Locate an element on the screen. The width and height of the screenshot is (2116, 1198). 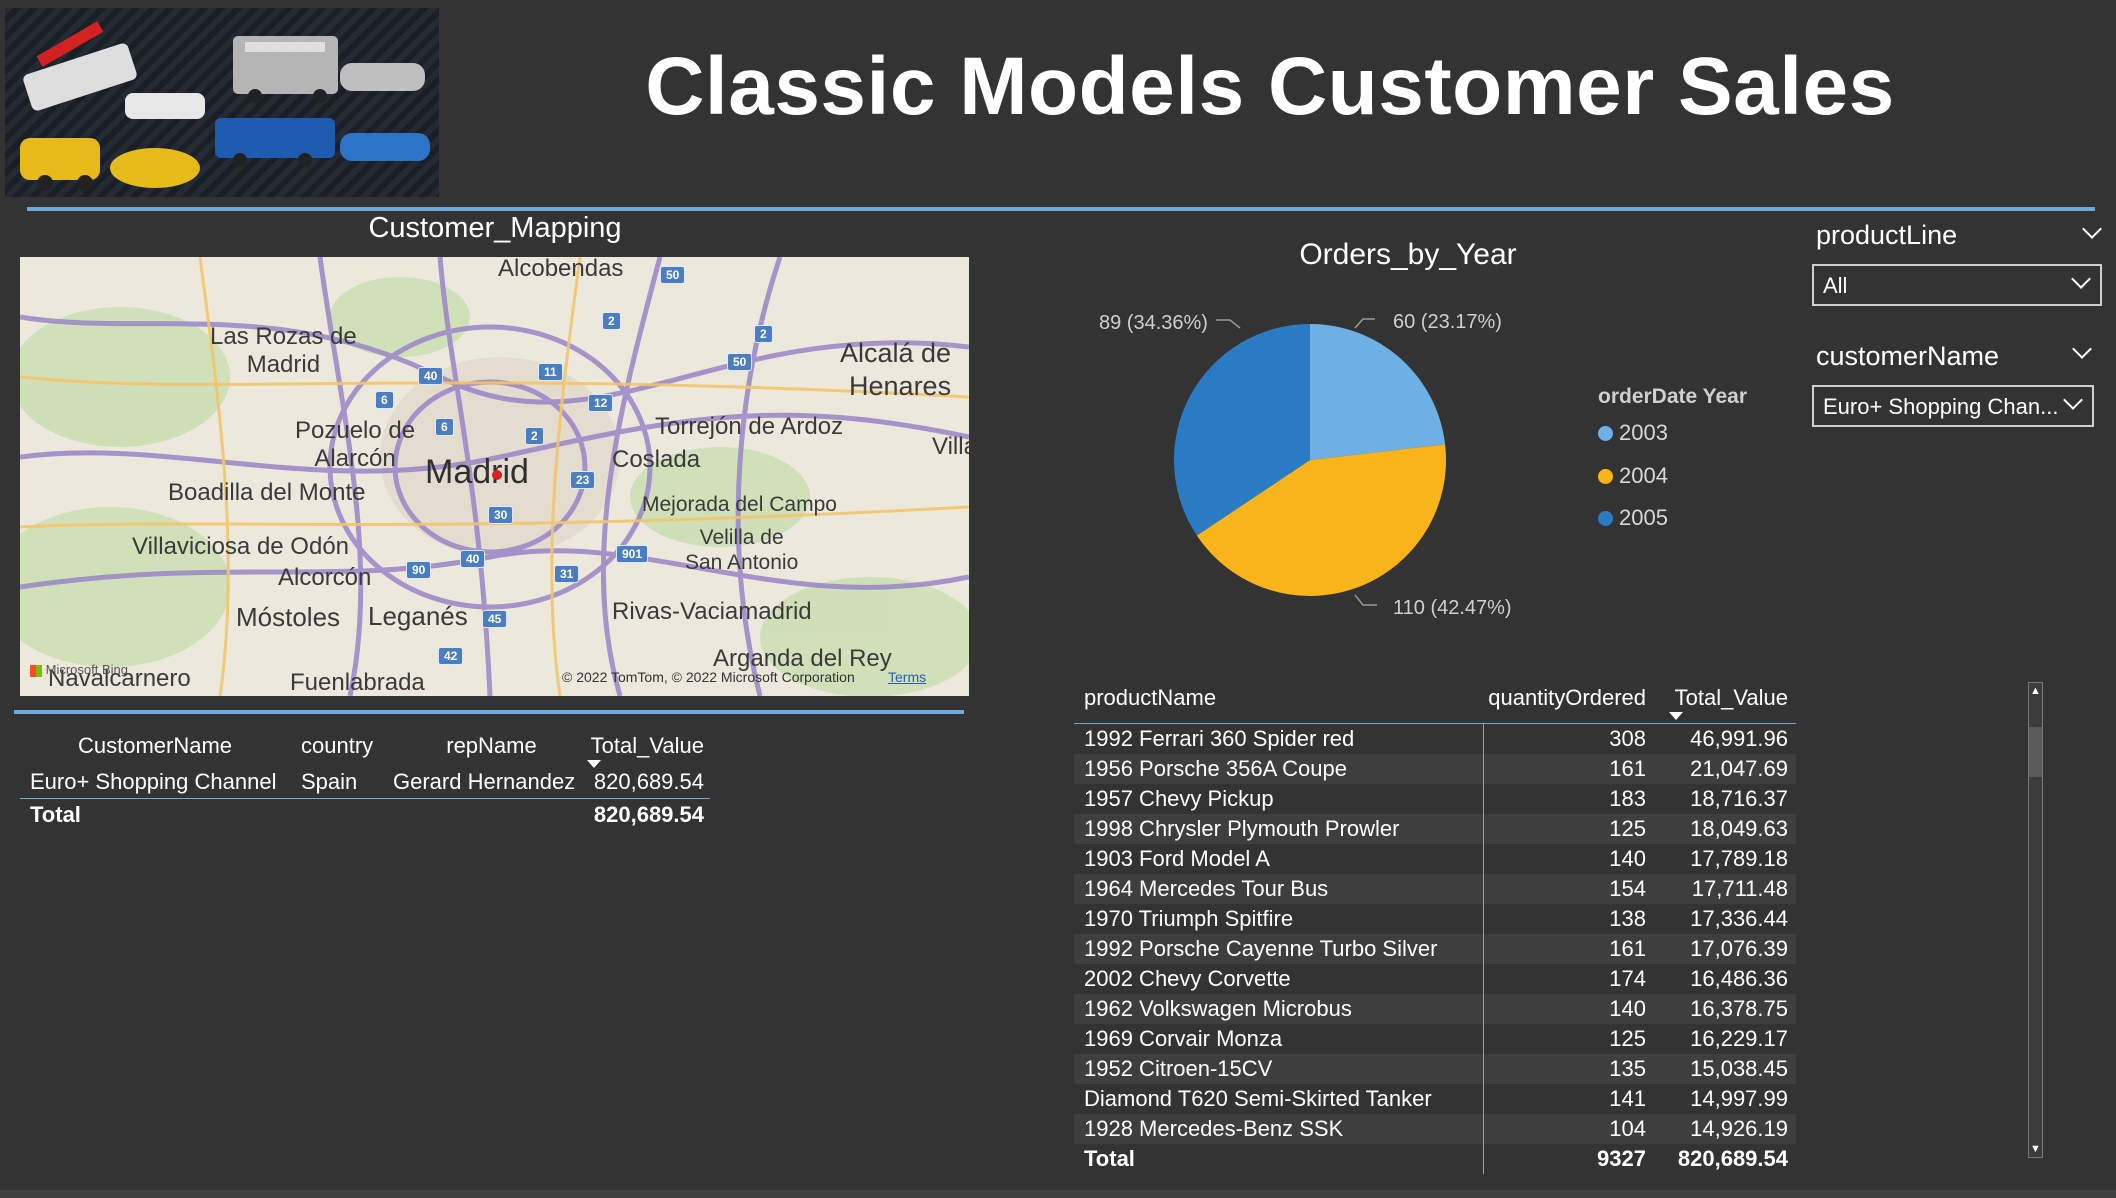
cell-repname: Gerard Hernandez is located at coordinates (484, 781).